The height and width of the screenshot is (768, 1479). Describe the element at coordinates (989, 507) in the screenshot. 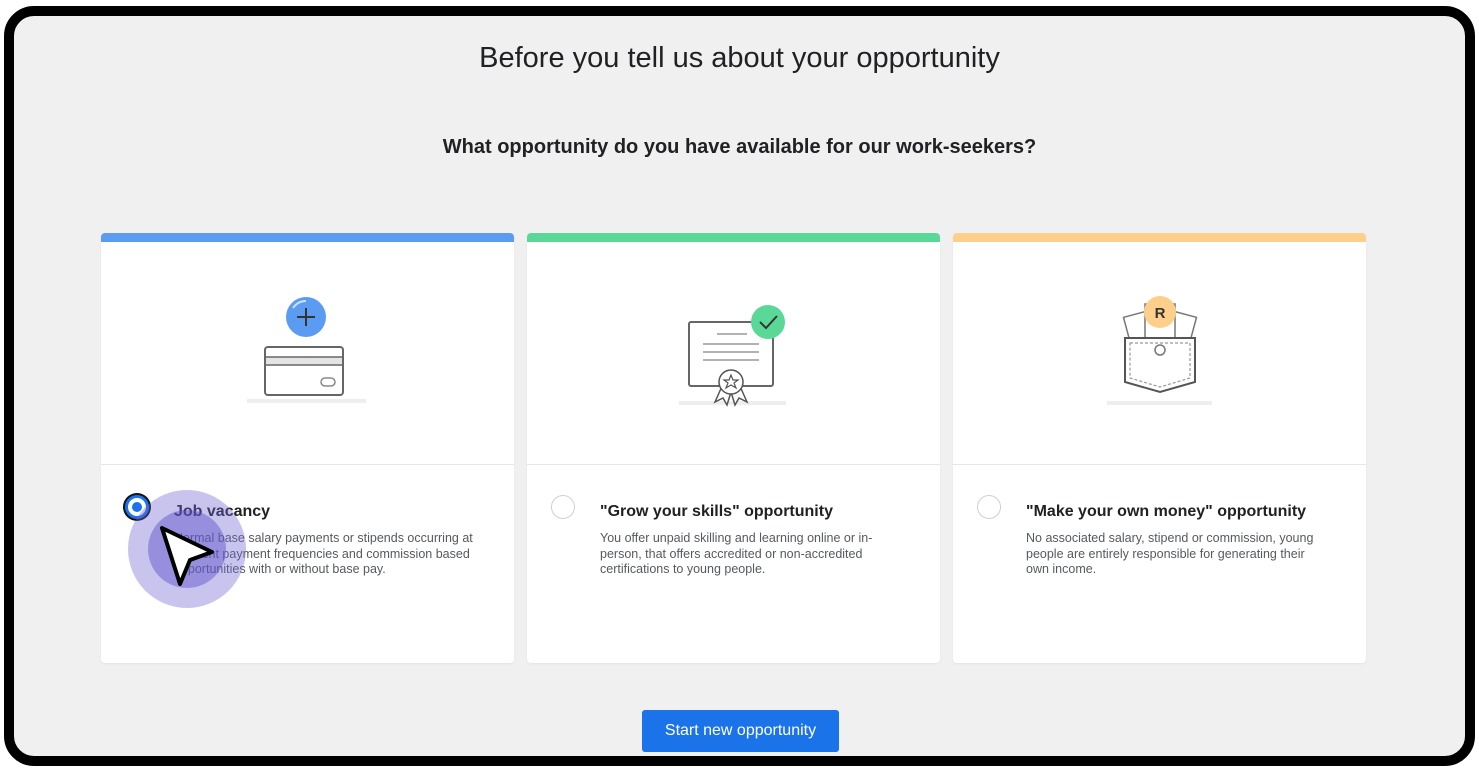

I see `radio-own-money` at that location.